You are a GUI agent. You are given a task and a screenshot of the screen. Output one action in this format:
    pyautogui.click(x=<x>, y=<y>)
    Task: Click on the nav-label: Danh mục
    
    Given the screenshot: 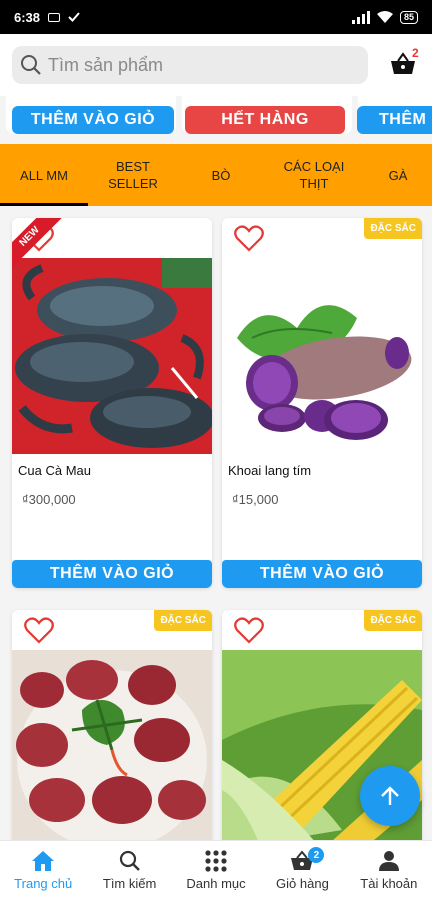 What is the action you would take?
    pyautogui.click(x=216, y=883)
    